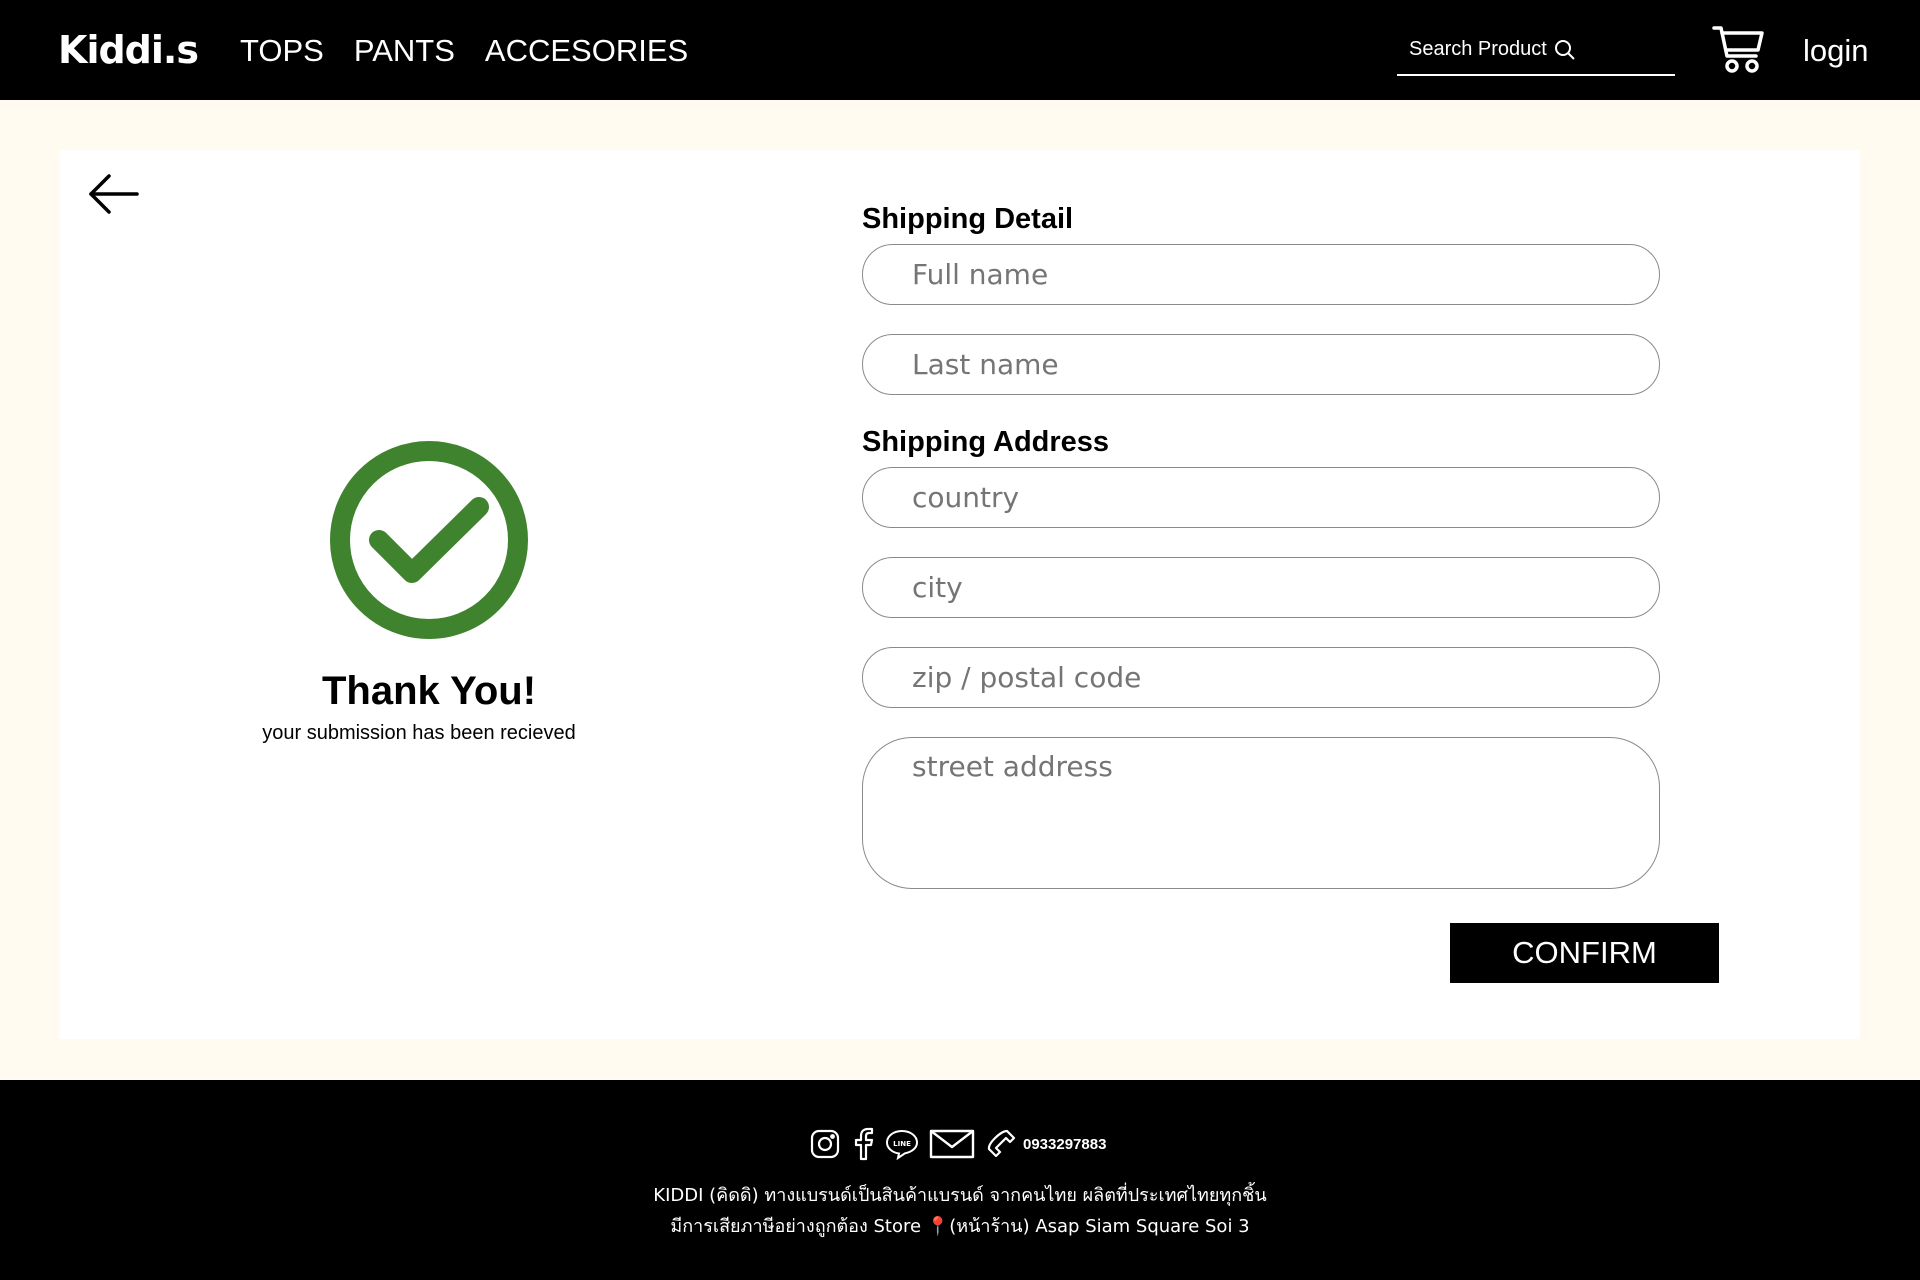 The height and width of the screenshot is (1280, 1920). What do you see at coordinates (429, 540) in the screenshot?
I see `checkmark-circle-icon` at bounding box center [429, 540].